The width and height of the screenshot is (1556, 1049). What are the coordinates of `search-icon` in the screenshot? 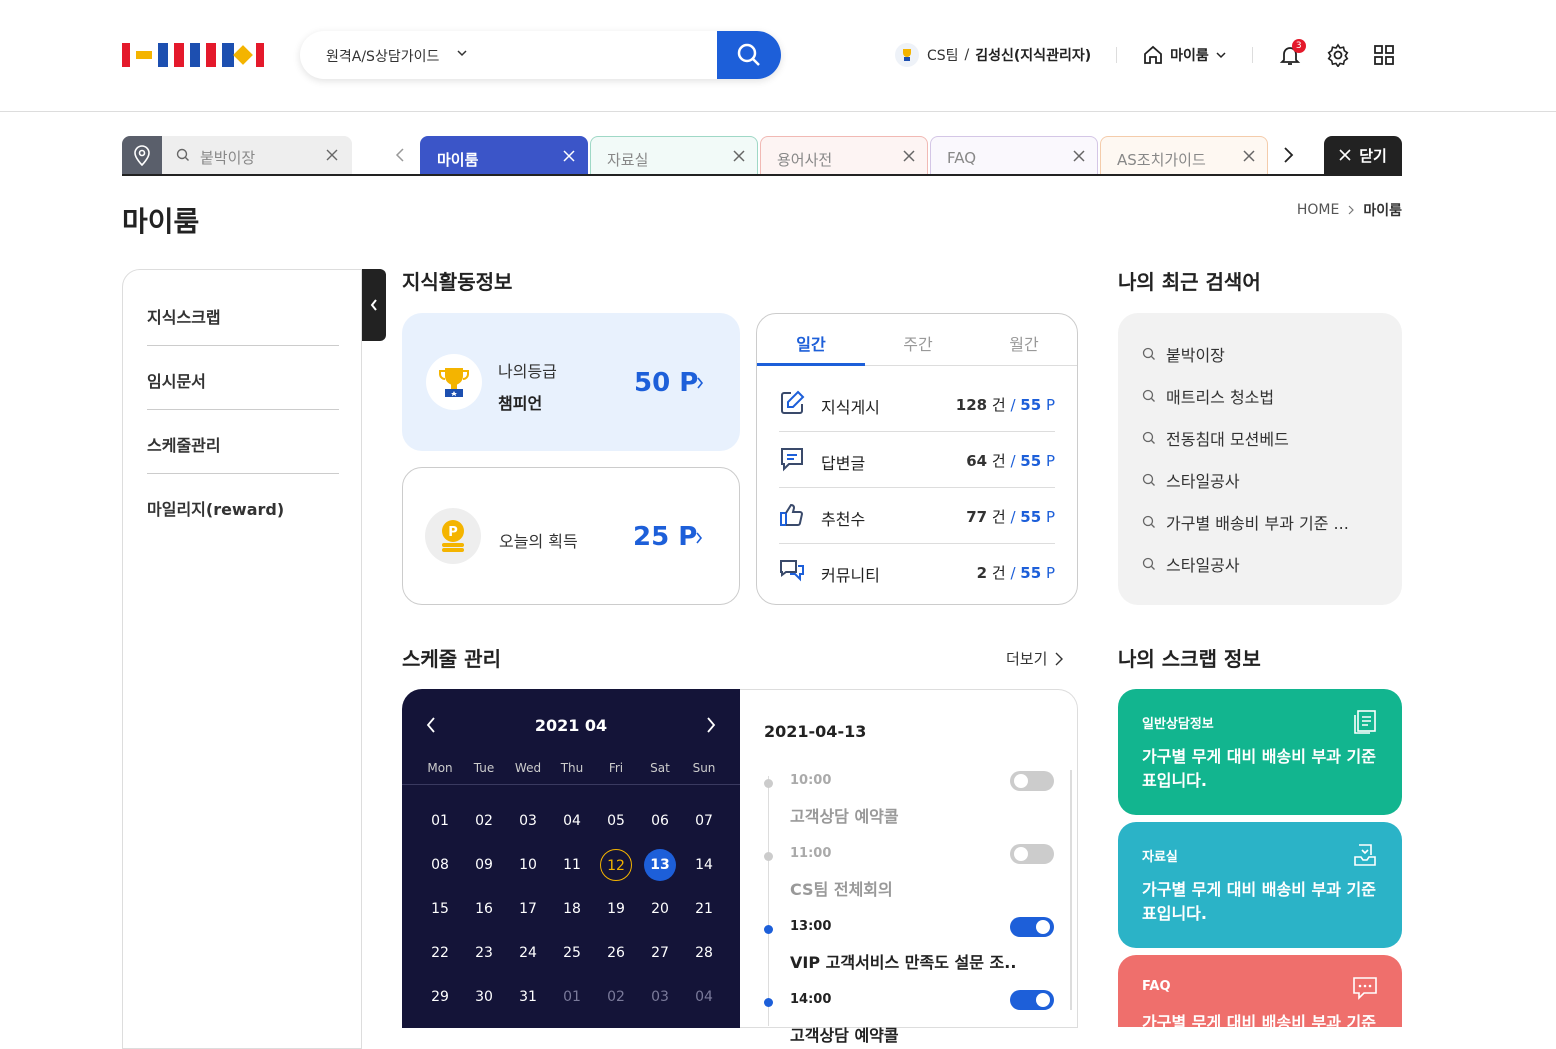 It's located at (1148, 395).